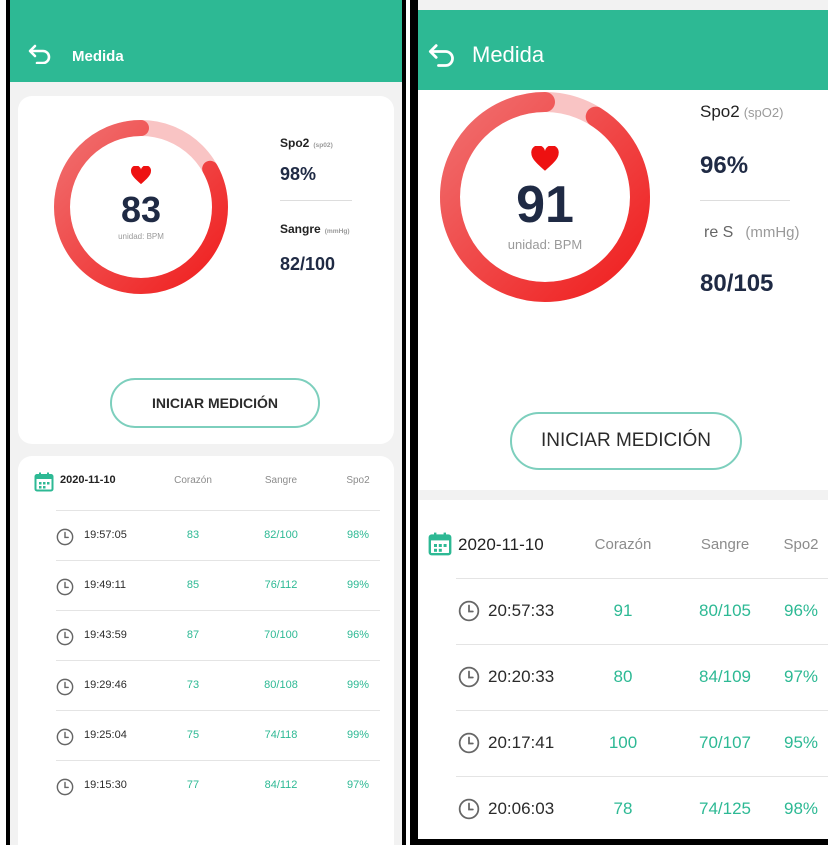 This screenshot has width=828, height=845. I want to click on blood-label: Sangre (mmHg), so click(315, 229).